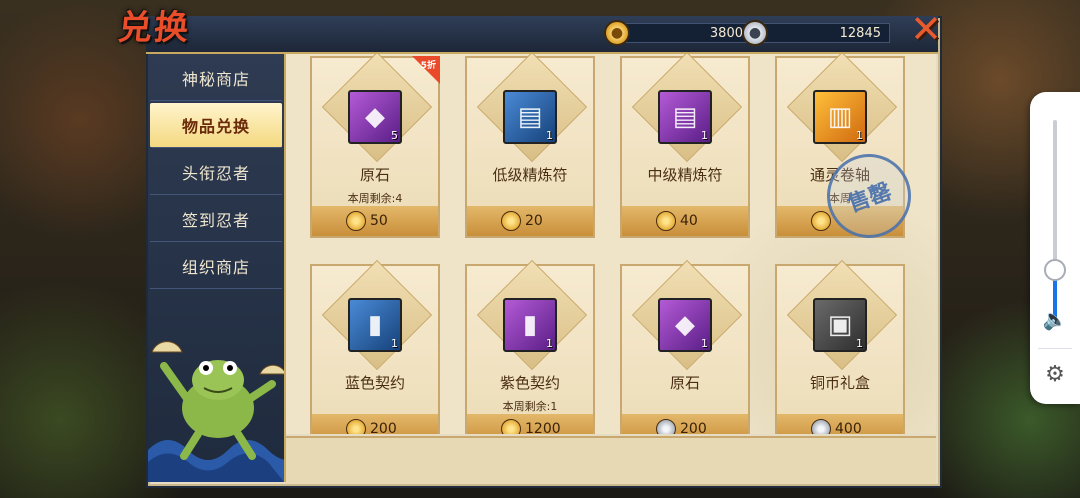  What do you see at coordinates (685, 175) in the screenshot?
I see `item-name: 中级精炼符` at bounding box center [685, 175].